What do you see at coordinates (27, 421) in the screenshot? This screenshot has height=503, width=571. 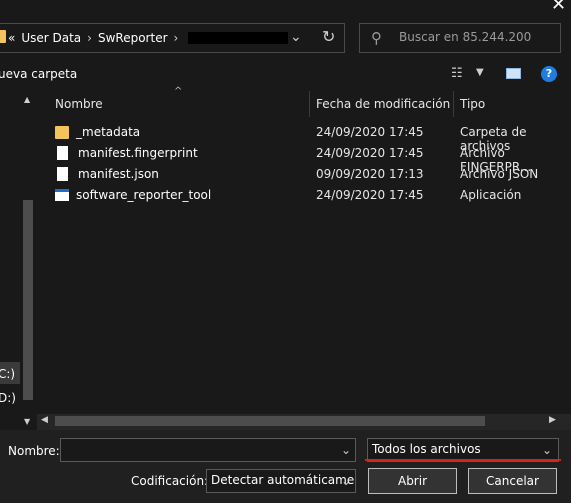 I see `scroll-down-icon: ▼` at bounding box center [27, 421].